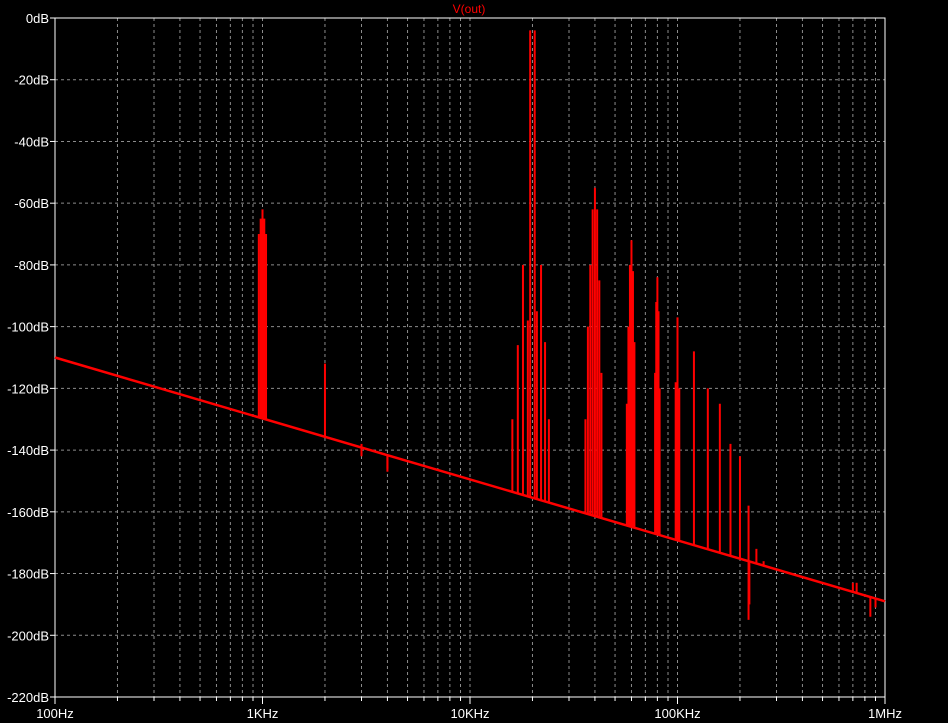 This screenshot has width=948, height=723. Describe the element at coordinates (263, 713) in the screenshot. I see `x-tick-label: 1KHz` at that location.